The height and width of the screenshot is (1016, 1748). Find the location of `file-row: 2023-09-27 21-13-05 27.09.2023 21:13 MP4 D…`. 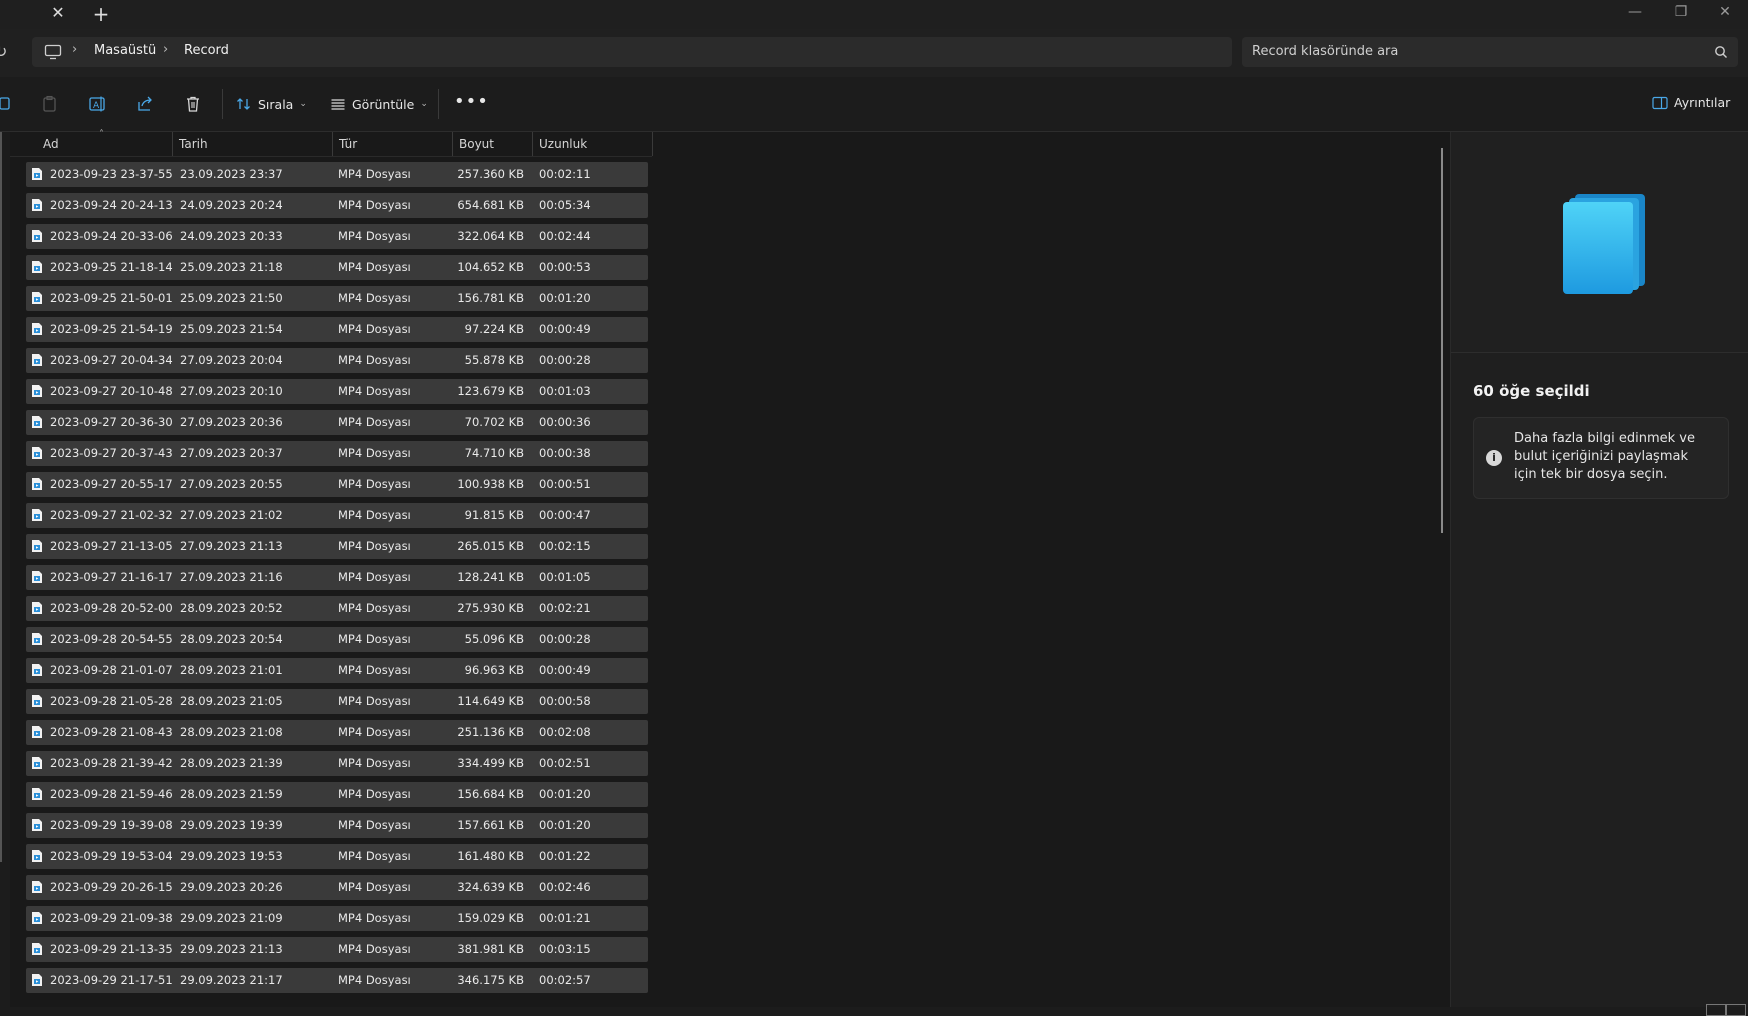

file-row: 2023-09-27 21-13-05 27.09.2023 21:13 MP4 D… is located at coordinates (337, 546).